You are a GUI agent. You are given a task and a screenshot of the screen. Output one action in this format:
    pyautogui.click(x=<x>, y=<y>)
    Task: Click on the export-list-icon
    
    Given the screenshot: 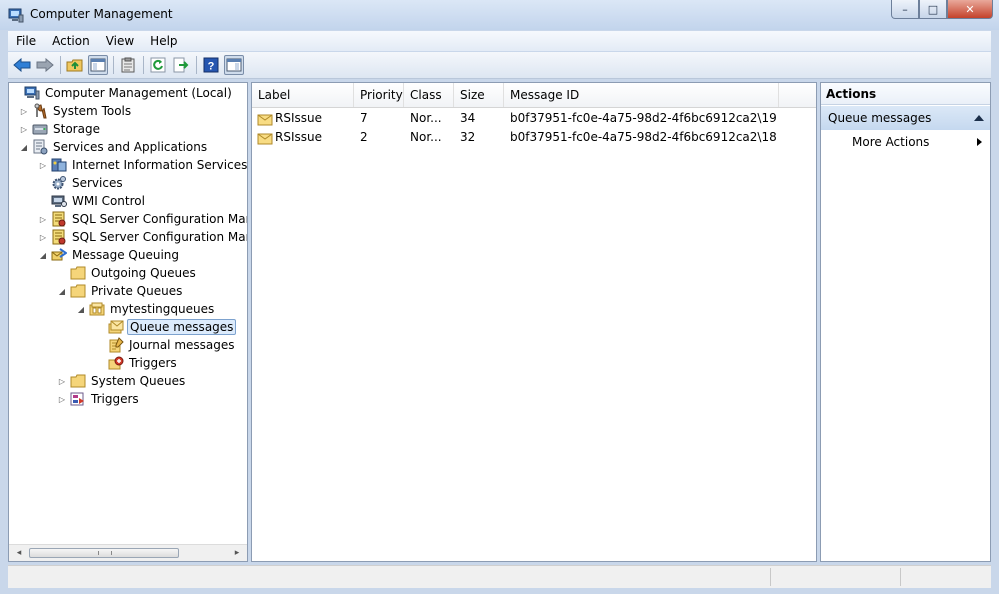 What is the action you would take?
    pyautogui.click(x=181, y=65)
    